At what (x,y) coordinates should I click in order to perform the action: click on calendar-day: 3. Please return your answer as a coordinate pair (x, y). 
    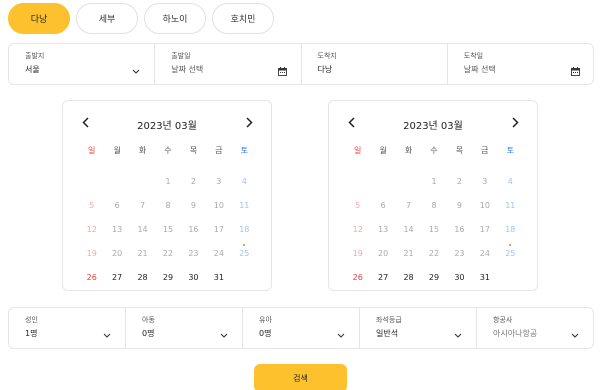
    Looking at the image, I should click on (219, 181).